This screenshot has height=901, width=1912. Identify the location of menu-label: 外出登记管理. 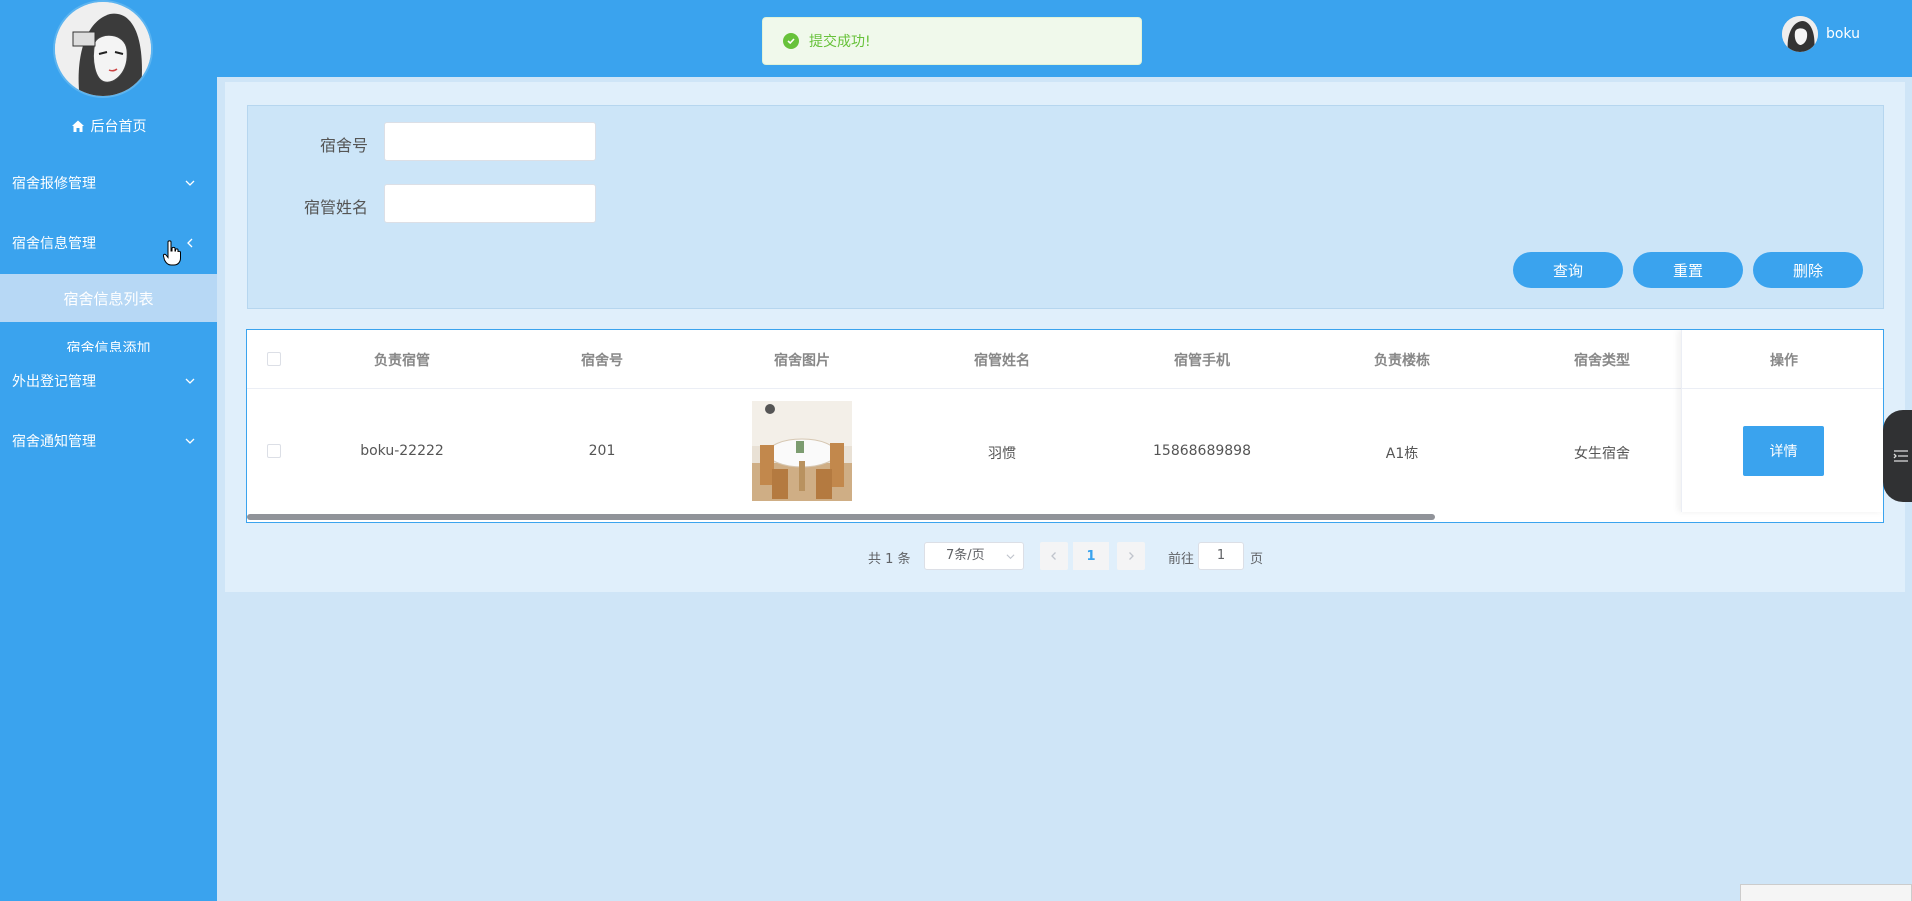
(54, 382).